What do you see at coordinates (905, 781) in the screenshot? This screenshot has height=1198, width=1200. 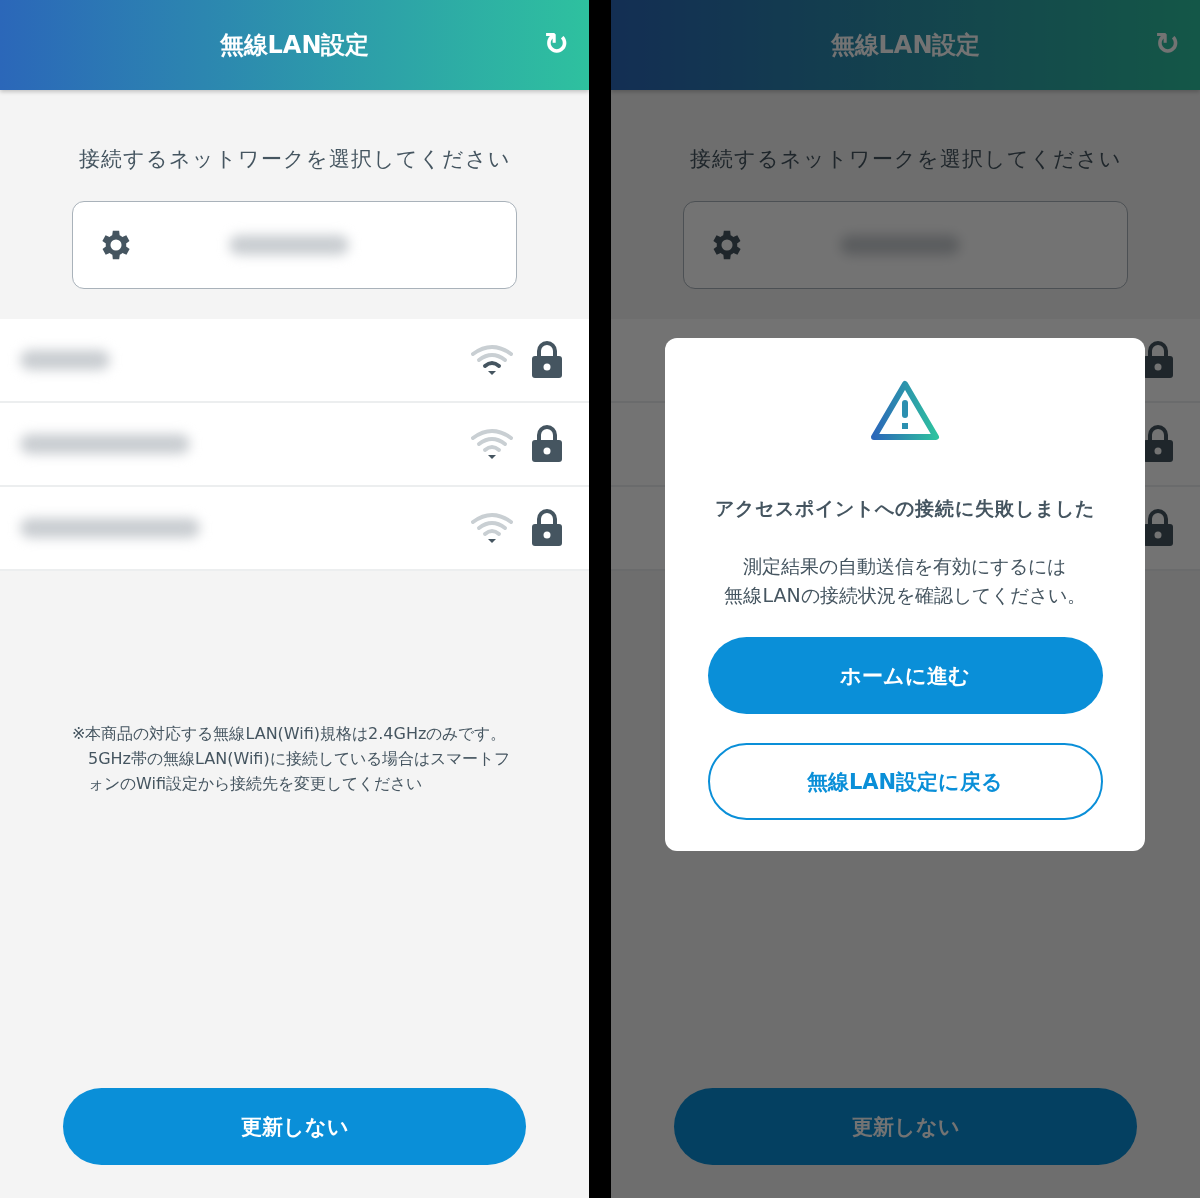 I see `back-button: 無線LAN設定に戻る` at bounding box center [905, 781].